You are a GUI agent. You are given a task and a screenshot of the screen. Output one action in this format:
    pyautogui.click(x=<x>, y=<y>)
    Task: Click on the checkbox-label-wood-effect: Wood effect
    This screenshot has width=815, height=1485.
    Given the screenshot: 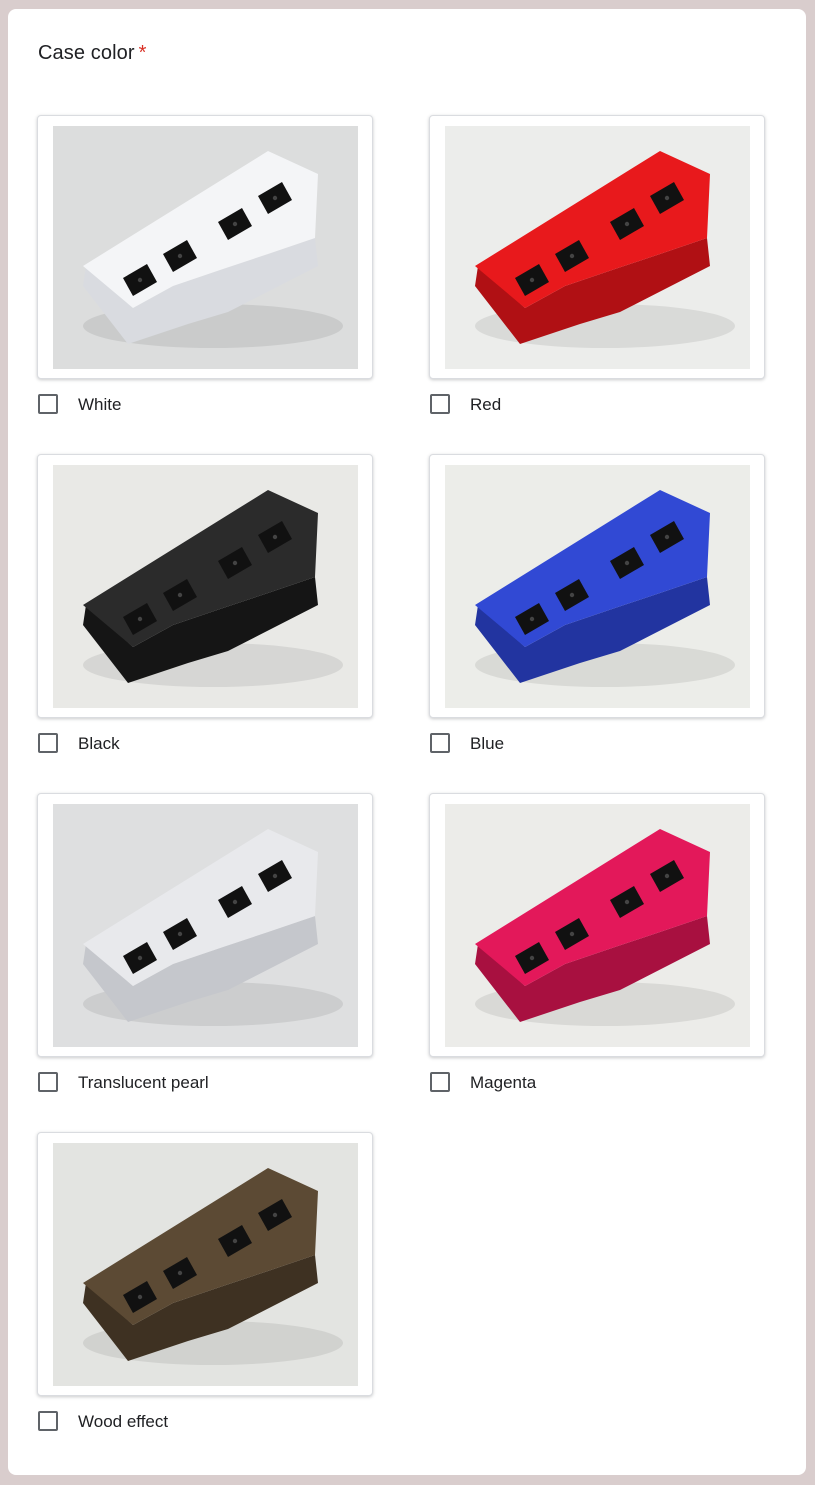 What is the action you would take?
    pyautogui.click(x=123, y=1421)
    